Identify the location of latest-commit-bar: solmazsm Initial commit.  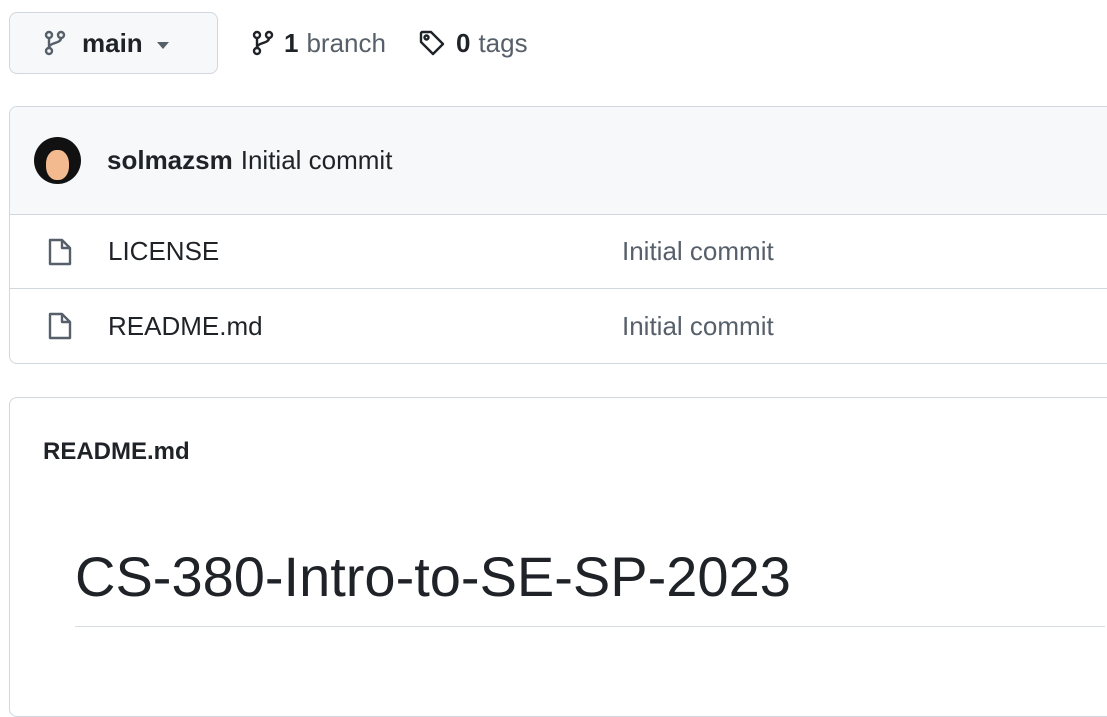
(558, 161).